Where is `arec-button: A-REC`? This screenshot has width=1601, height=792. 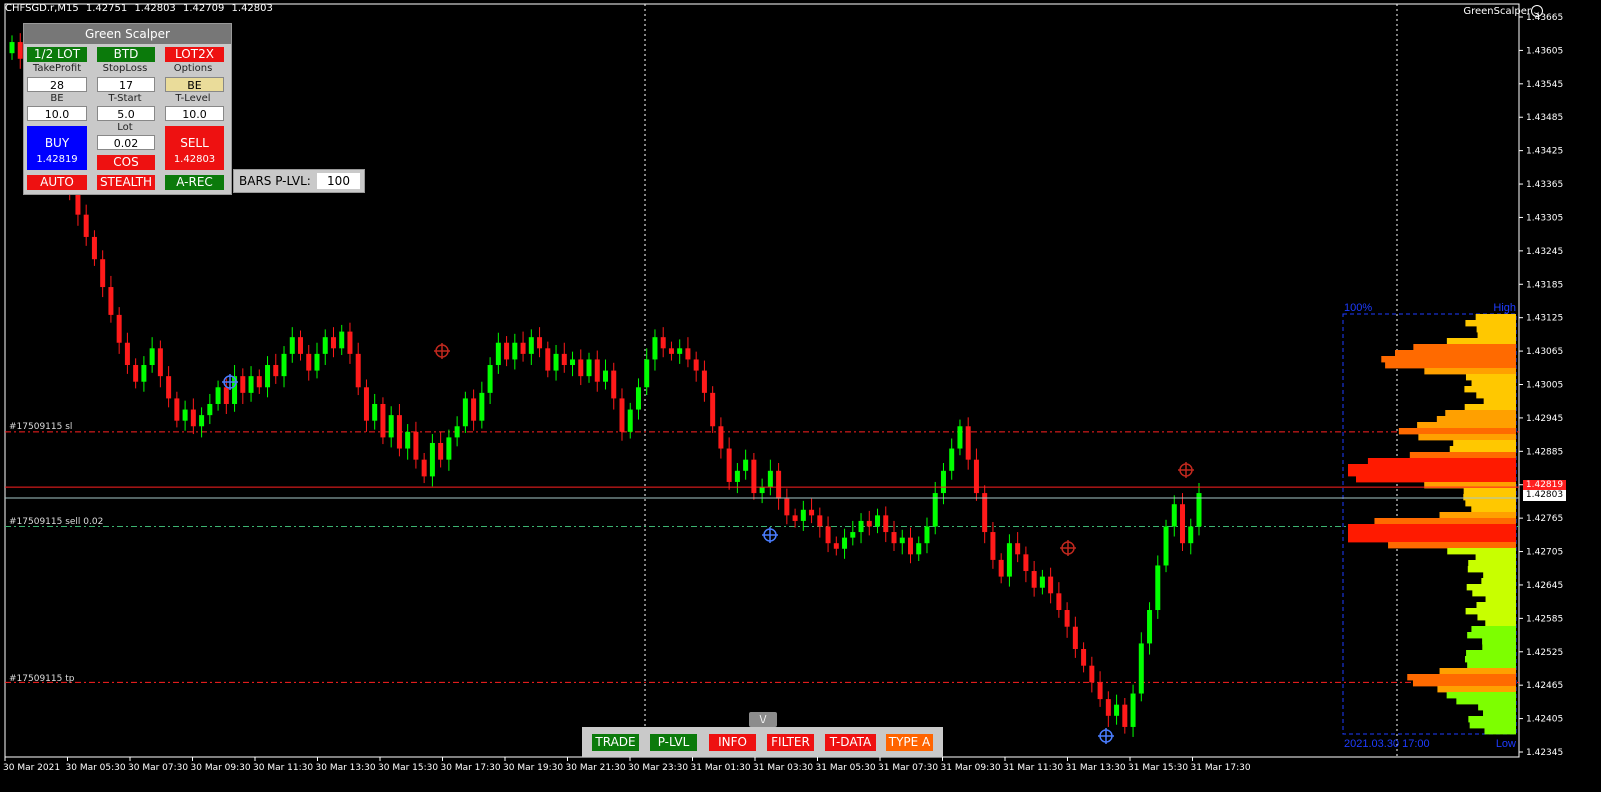
arec-button: A-REC is located at coordinates (194, 182).